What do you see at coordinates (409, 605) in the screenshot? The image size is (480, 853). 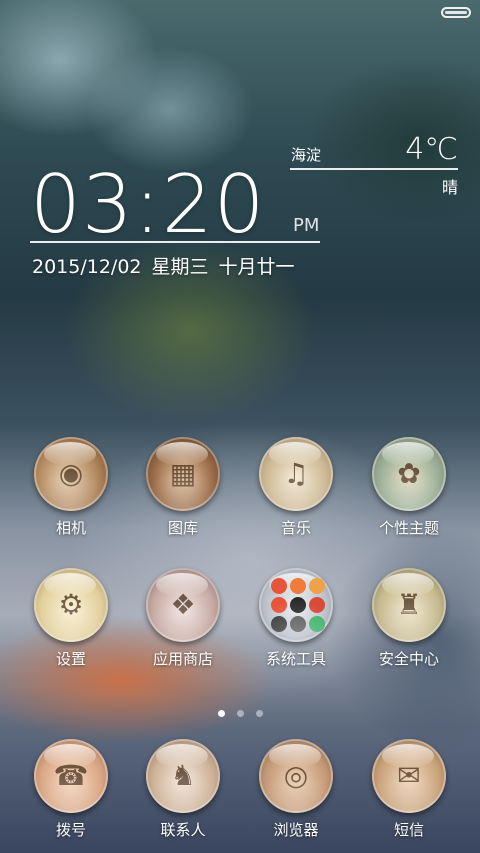 I see `security-icon: ♜` at bounding box center [409, 605].